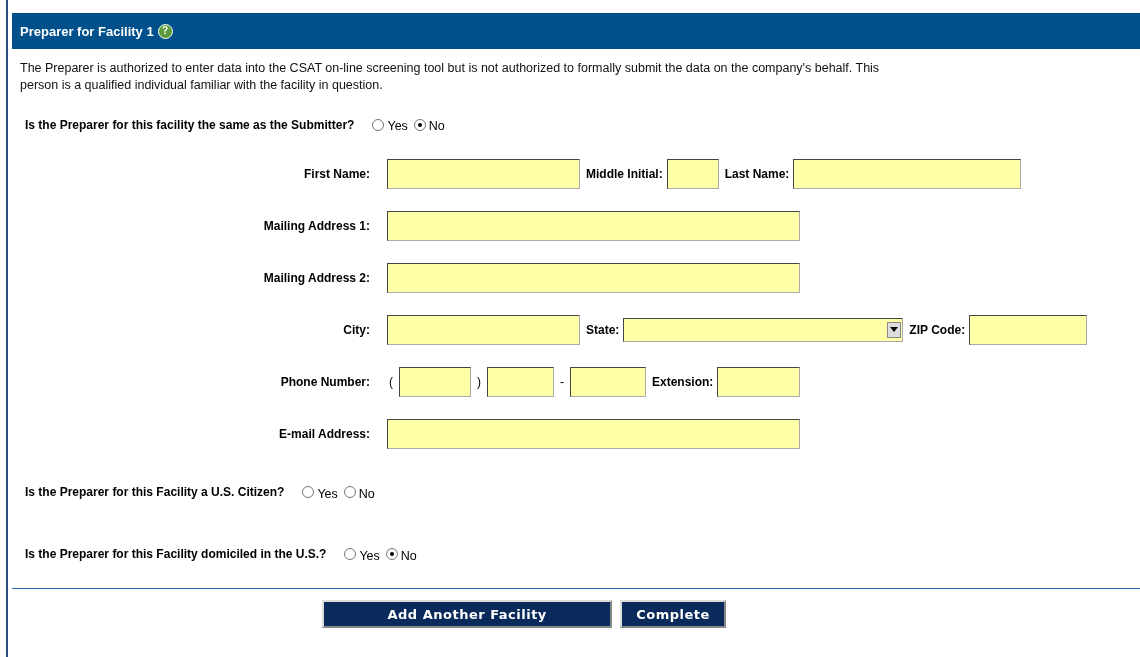 The image size is (1140, 657). Describe the element at coordinates (450, 77) in the screenshot. I see `description-text: The Preparer is authorized to enter data into the CSAT on-line screening tool but is not authorized to formally submit the data on the company's behalf. This person is a qualified individual familiar with the facility in question.` at that location.